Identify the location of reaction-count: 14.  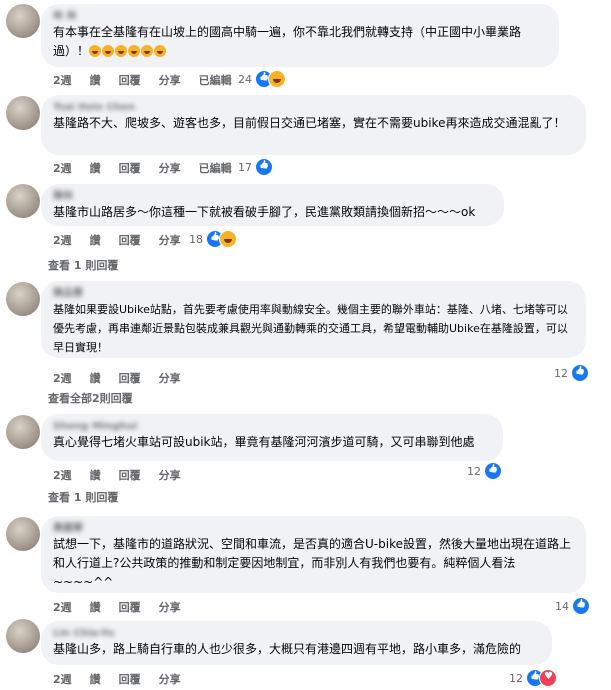
(562, 606).